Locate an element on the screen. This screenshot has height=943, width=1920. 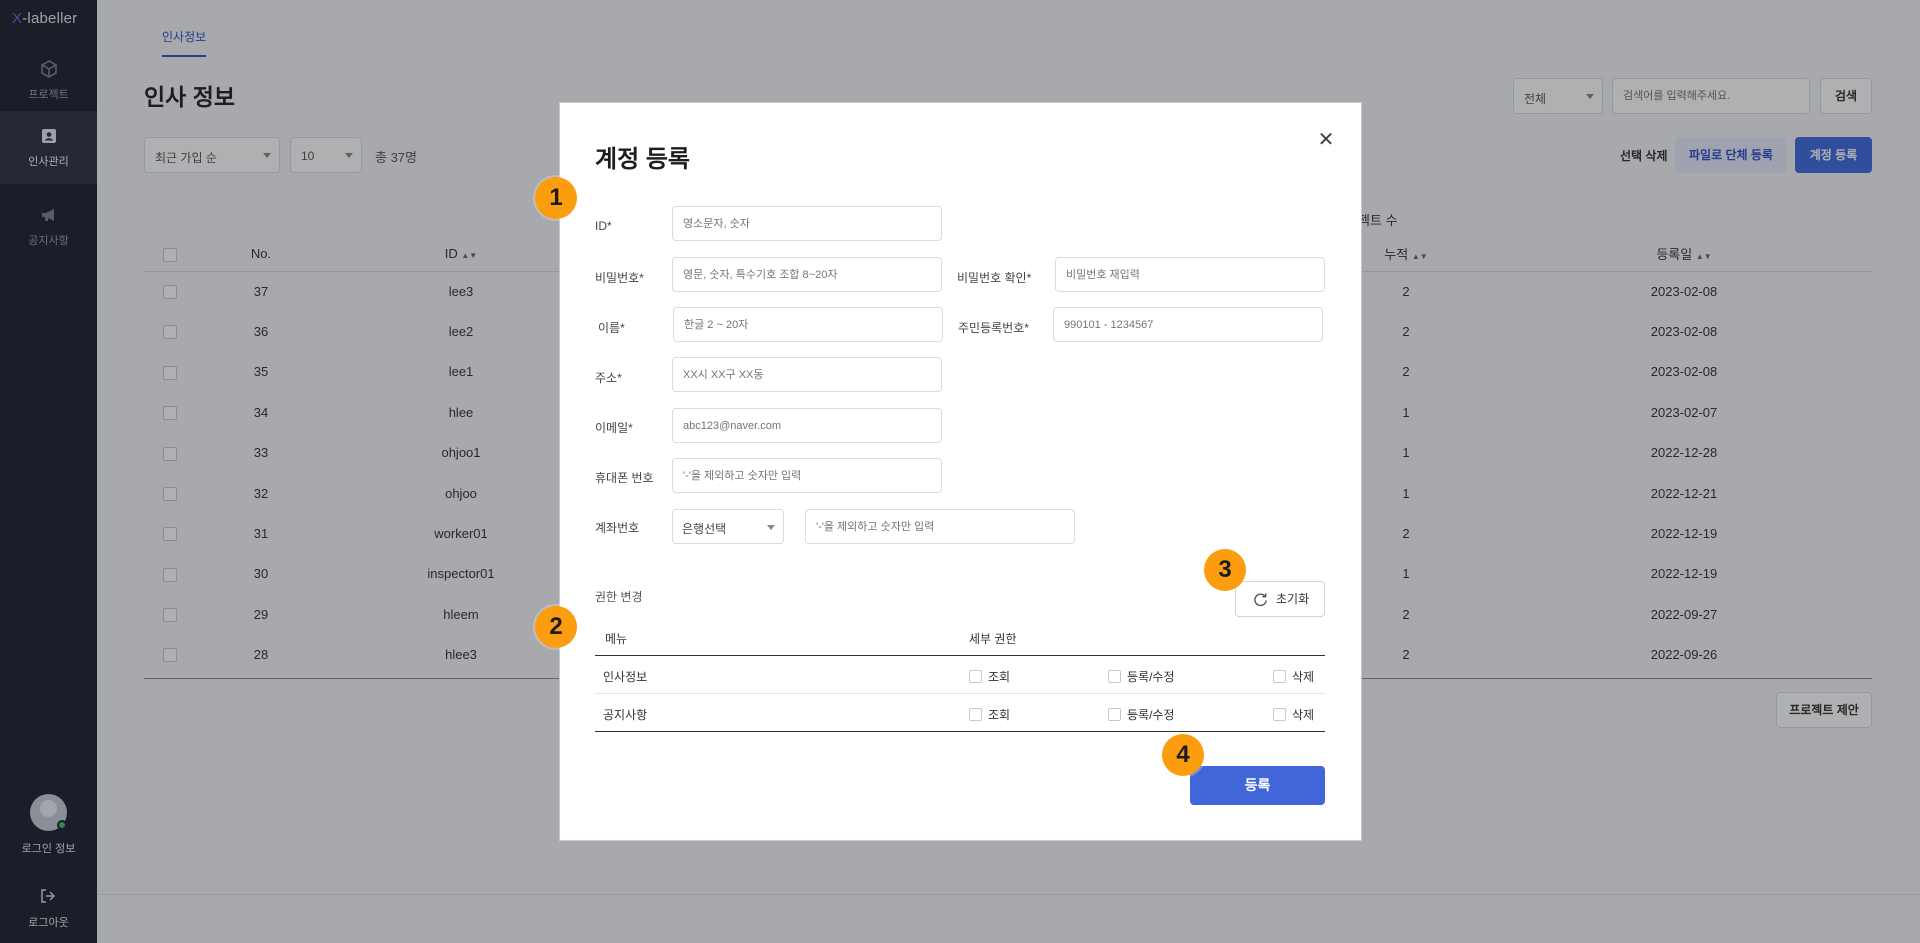
reset-button: 초기화 is located at coordinates (1280, 599).